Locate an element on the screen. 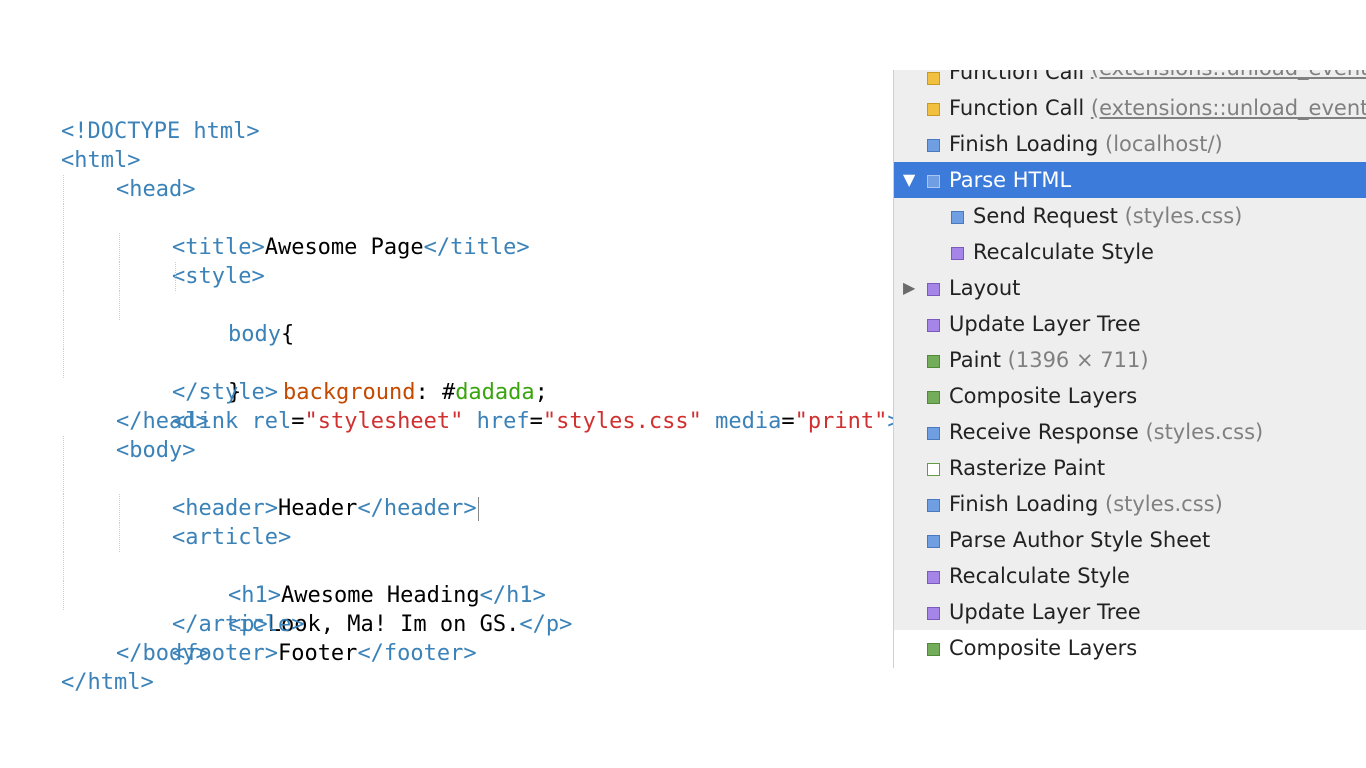  timeline-record-row: Paint (1396 × 711) is located at coordinates (1130, 360).